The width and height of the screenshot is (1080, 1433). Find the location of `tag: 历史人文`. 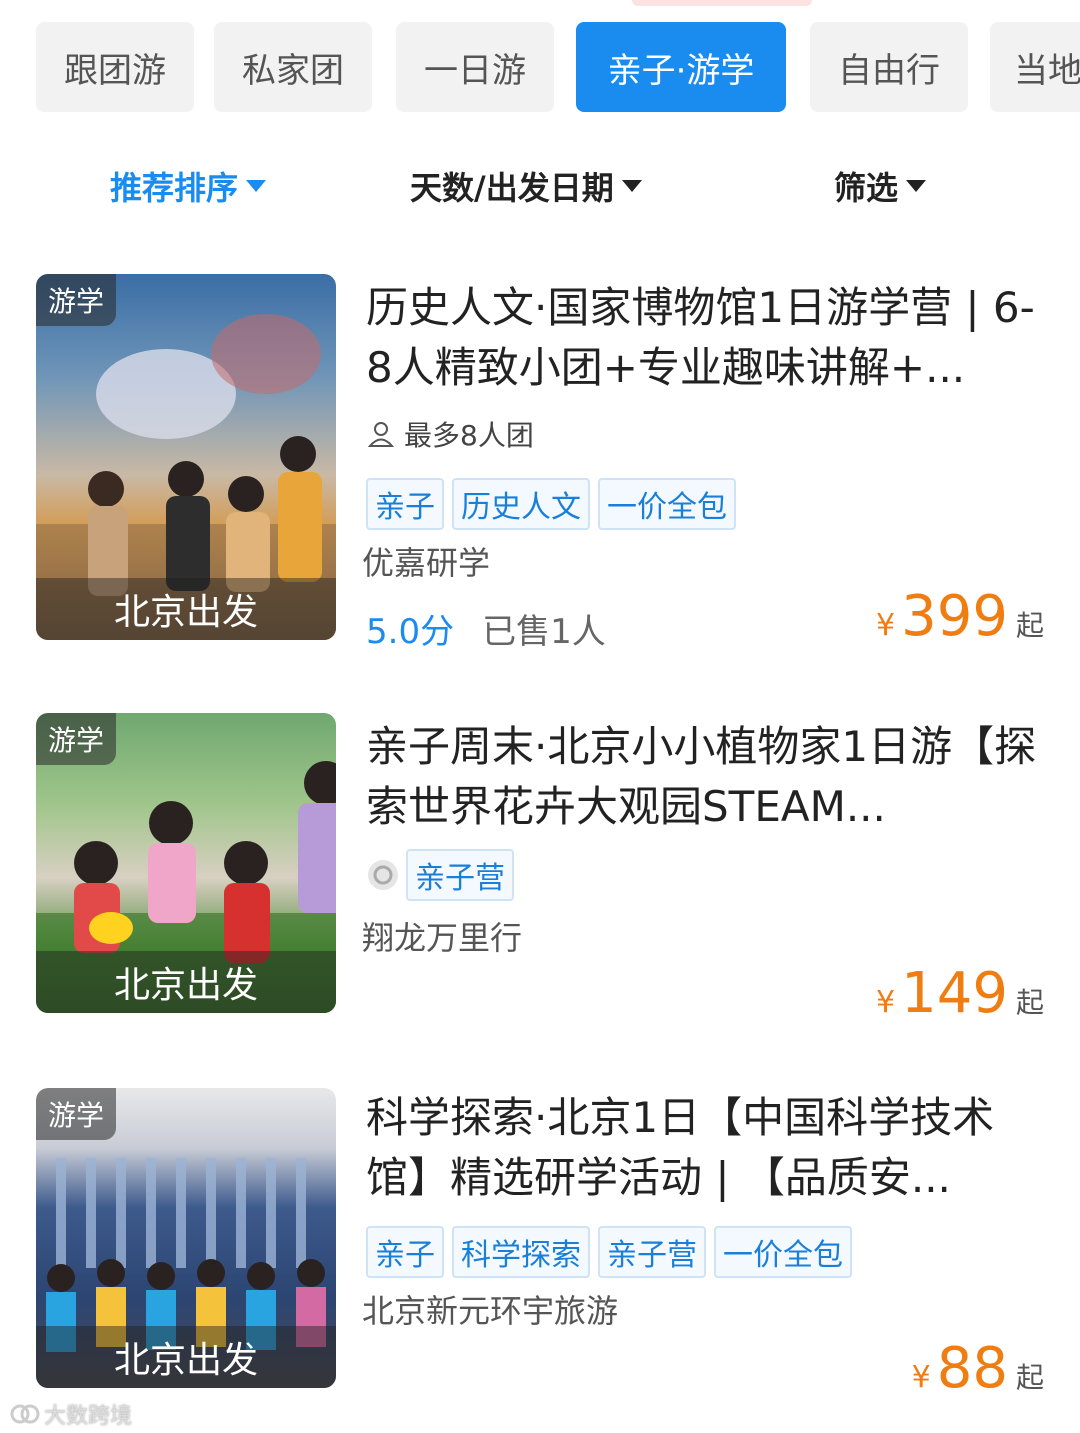

tag: 历史人文 is located at coordinates (521, 504).